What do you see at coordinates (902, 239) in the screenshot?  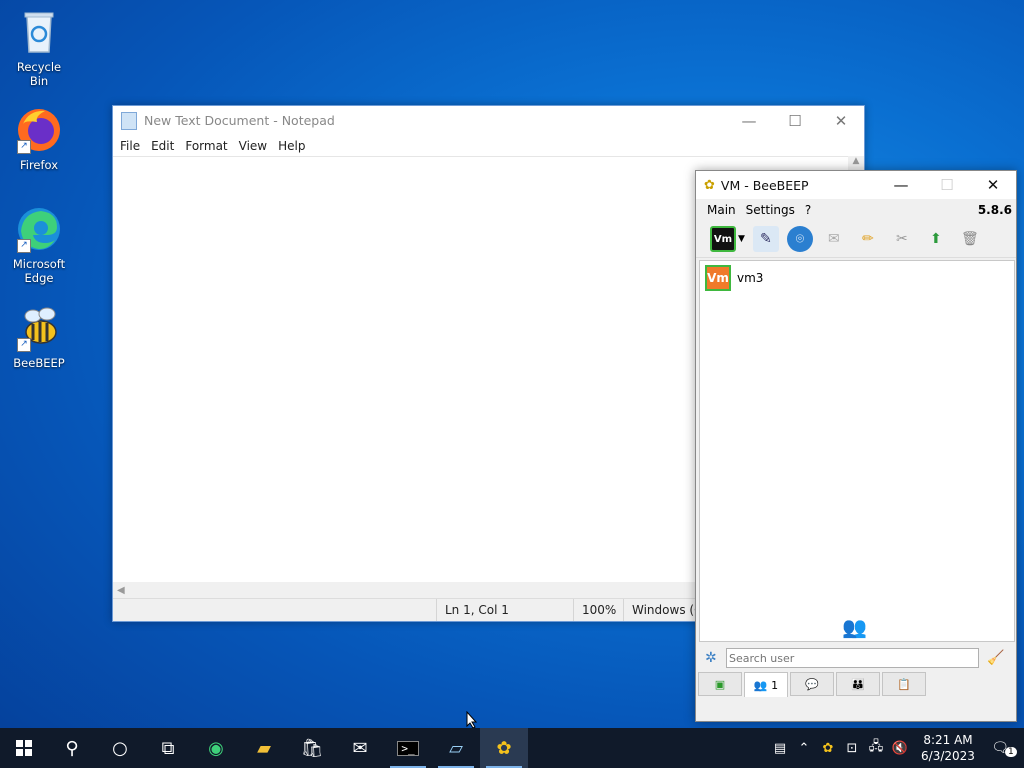 I see `tools-icon: ✂` at bounding box center [902, 239].